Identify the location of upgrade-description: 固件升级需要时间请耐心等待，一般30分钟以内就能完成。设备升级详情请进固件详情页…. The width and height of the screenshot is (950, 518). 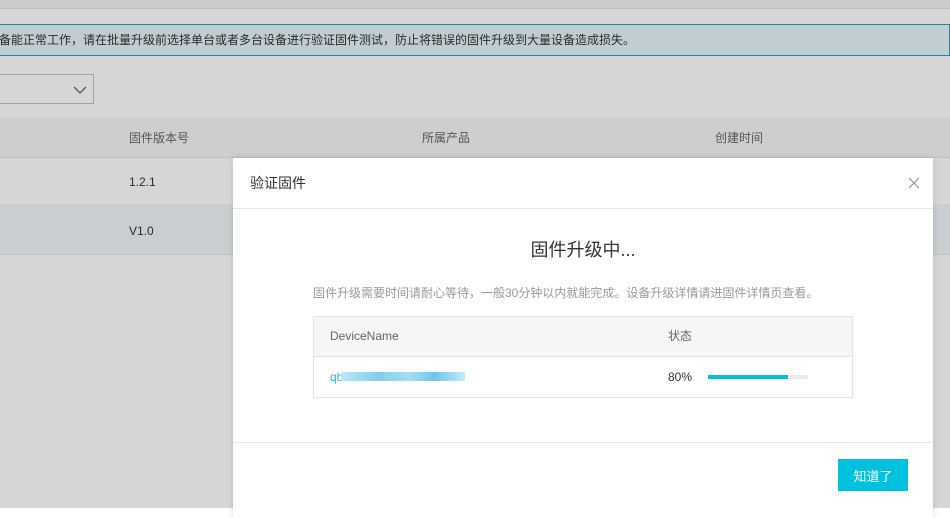
(566, 293).